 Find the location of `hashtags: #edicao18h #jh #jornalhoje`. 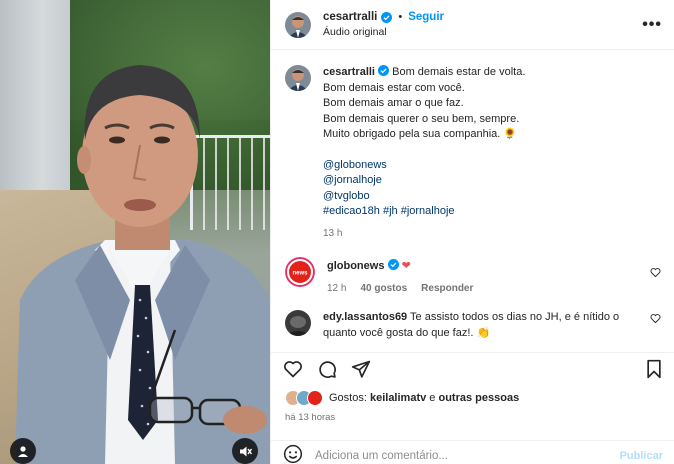

hashtags: #edicao18h #jh #jornalhoje is located at coordinates (492, 212).